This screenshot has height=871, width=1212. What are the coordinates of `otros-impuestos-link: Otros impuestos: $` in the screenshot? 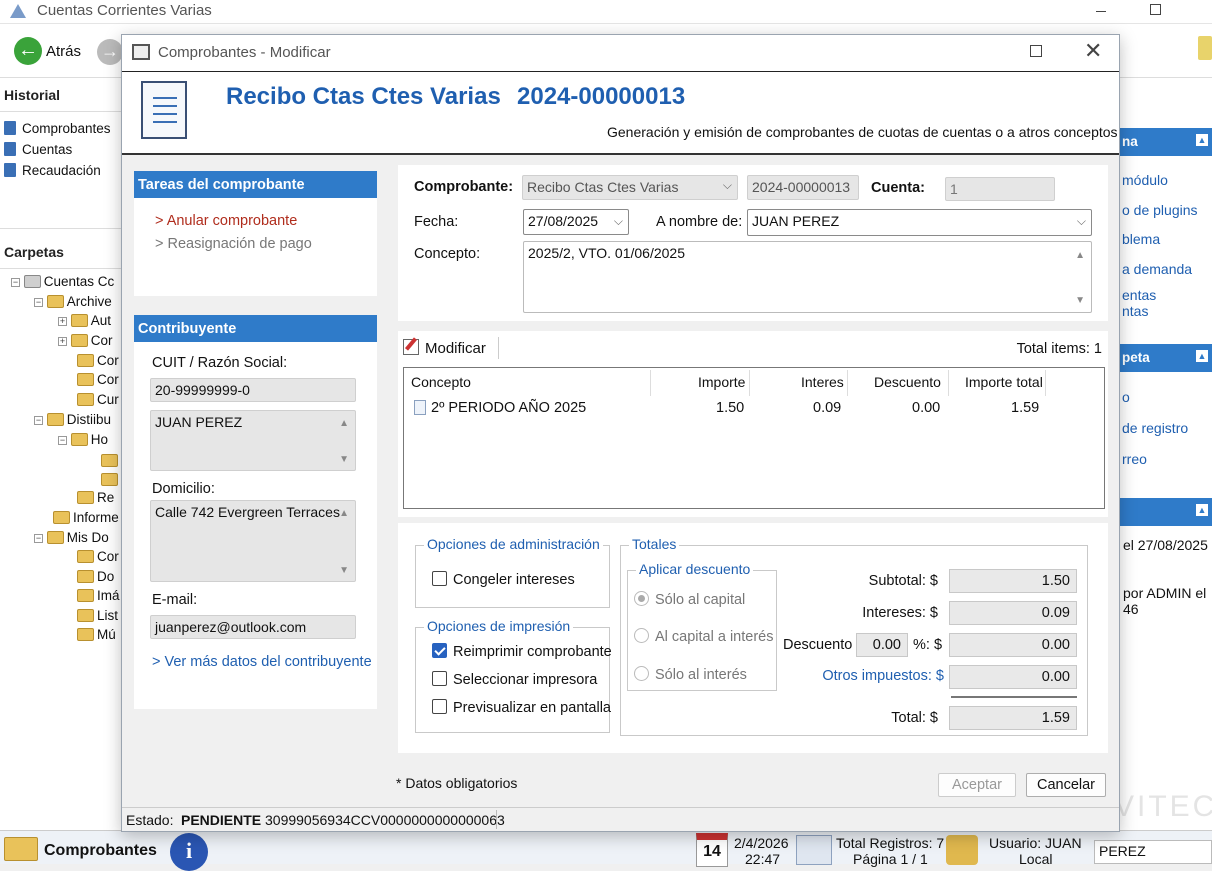 It's located at (883, 676).